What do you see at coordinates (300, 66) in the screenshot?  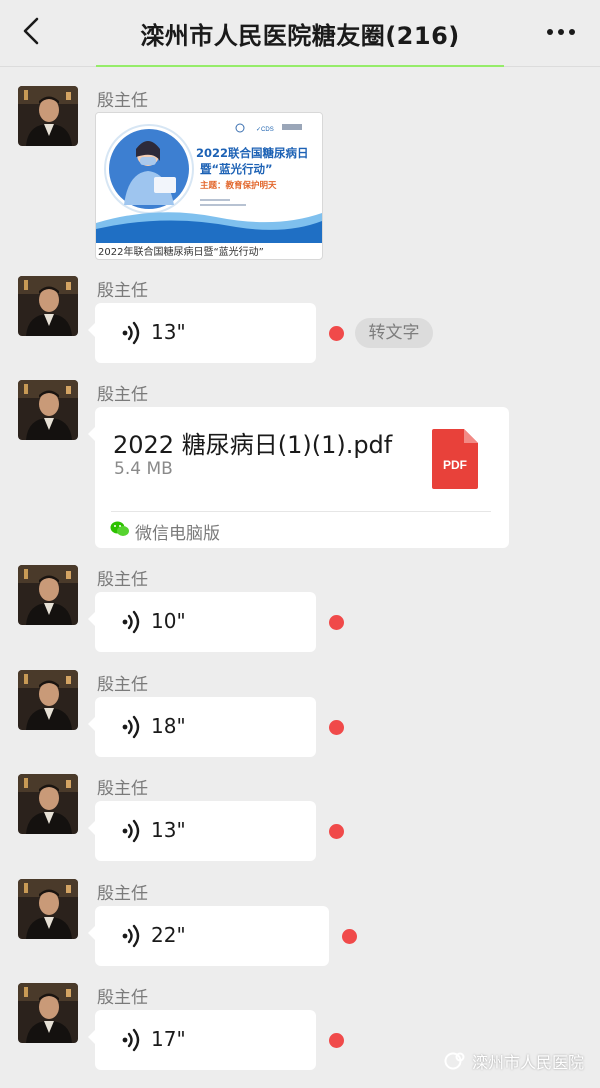 I see `loading-progress-bar` at bounding box center [300, 66].